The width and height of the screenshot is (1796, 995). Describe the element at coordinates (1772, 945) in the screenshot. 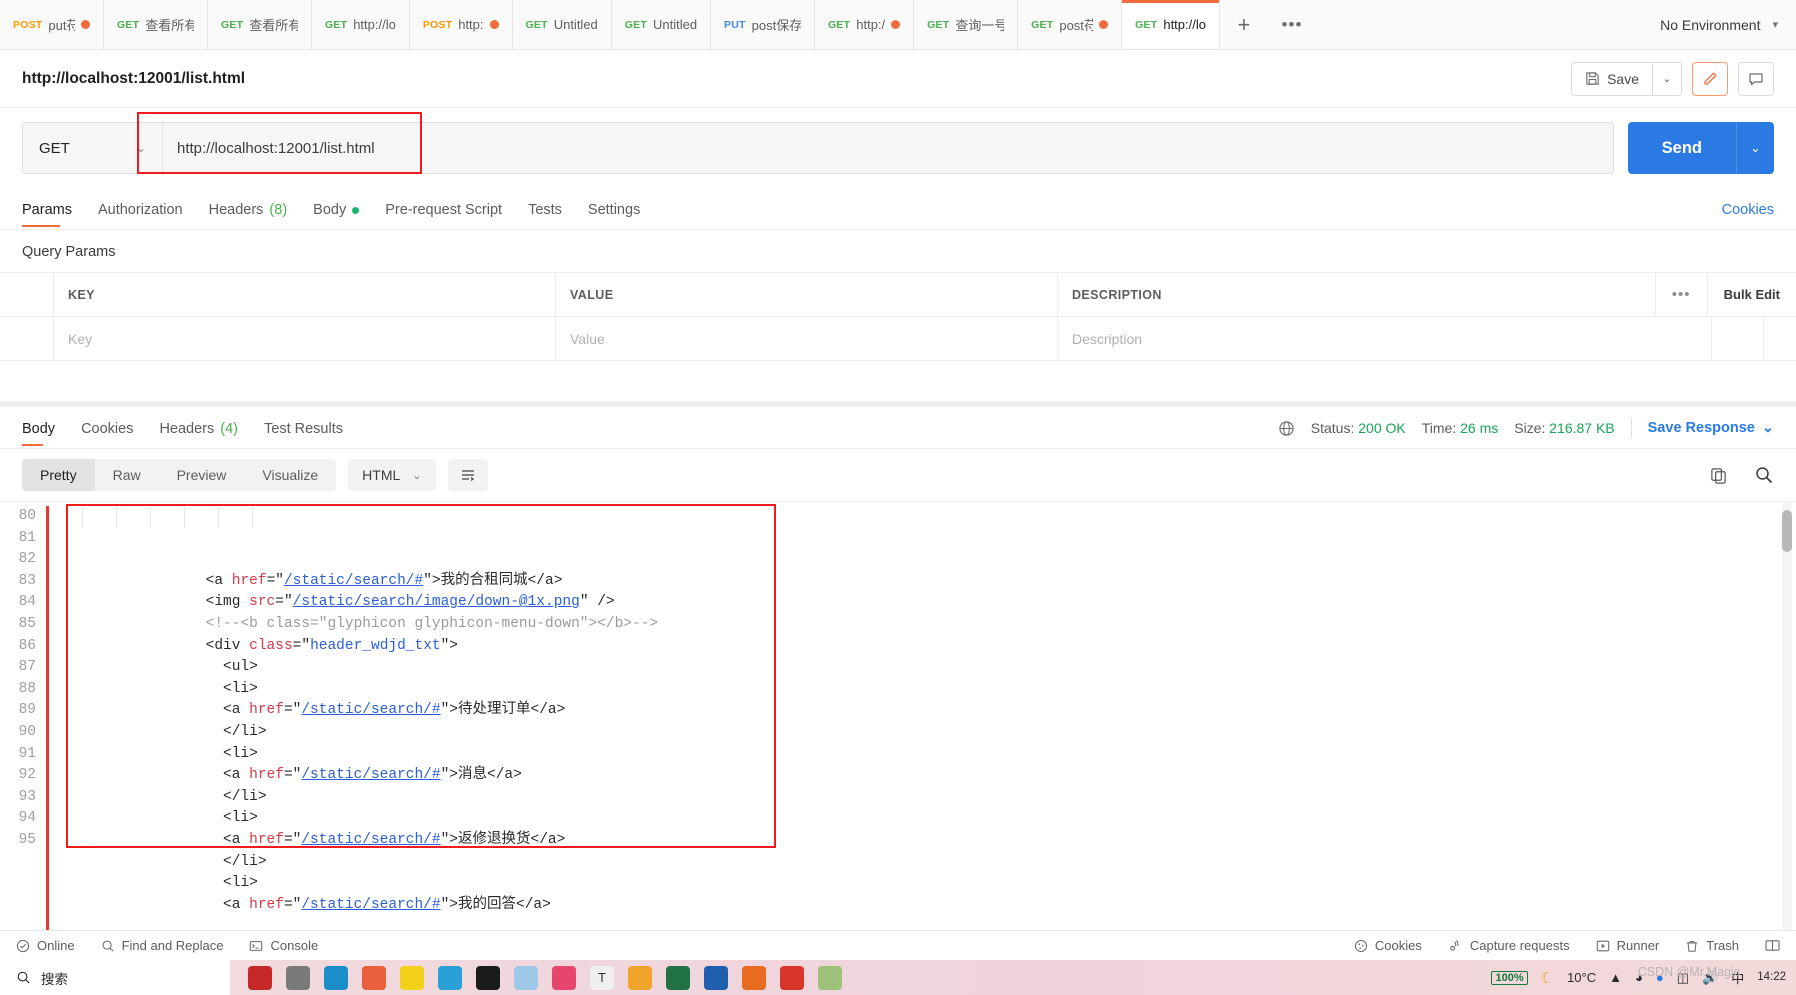

I see `layout-toggle-button` at that location.